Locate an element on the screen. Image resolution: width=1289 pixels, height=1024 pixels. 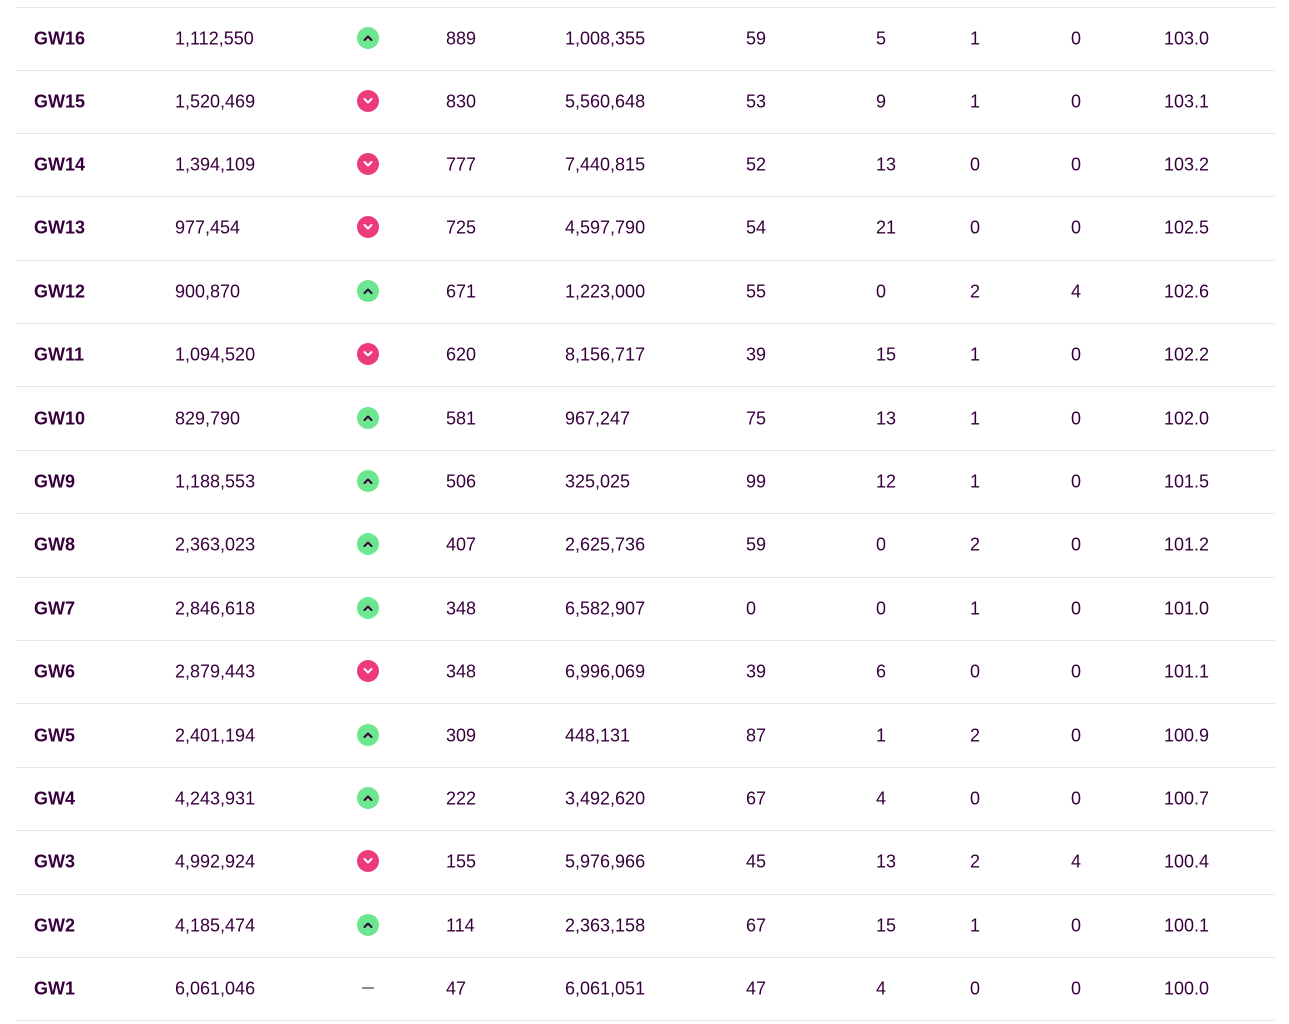
gameweek-points: 6,061,046 is located at coordinates (215, 988).